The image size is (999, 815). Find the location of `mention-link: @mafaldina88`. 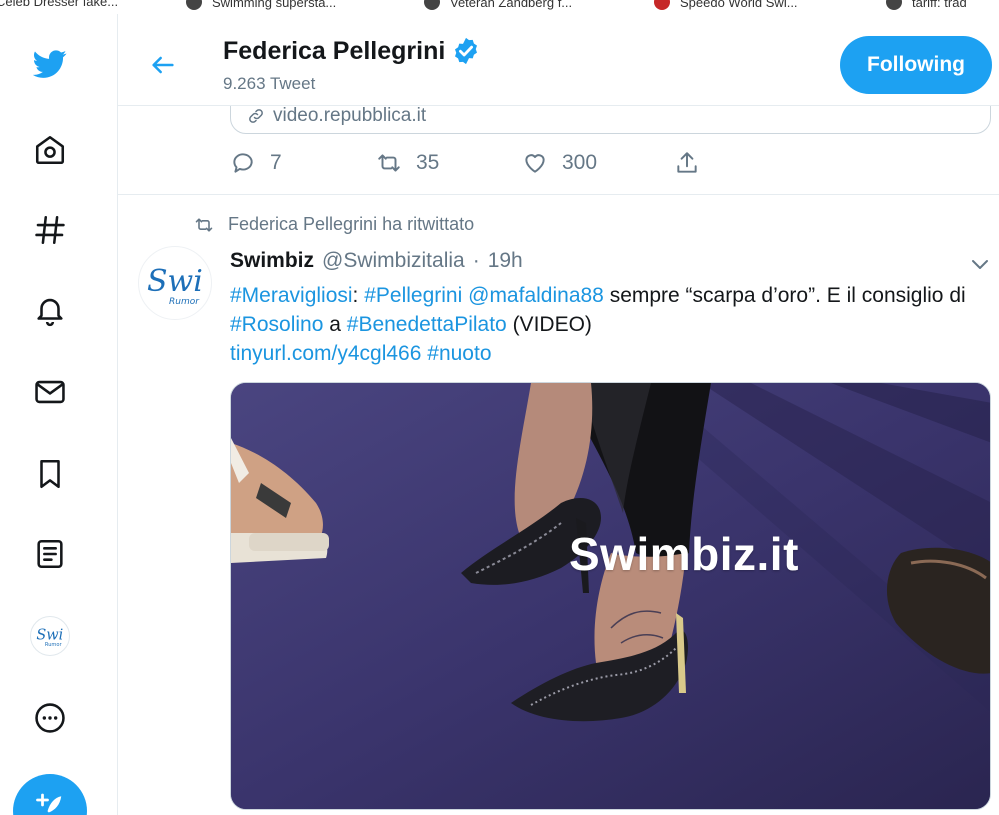

mention-link: @mafaldina88 is located at coordinates (536, 295).